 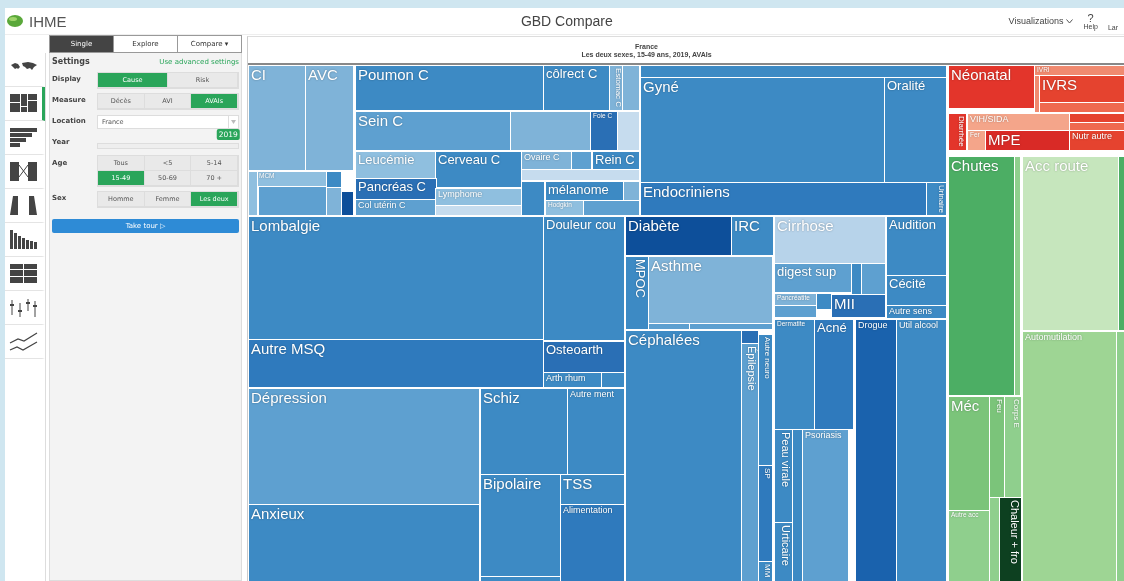 What do you see at coordinates (992, 87) in the screenshot?
I see `treemap-tile: Néonatal` at bounding box center [992, 87].